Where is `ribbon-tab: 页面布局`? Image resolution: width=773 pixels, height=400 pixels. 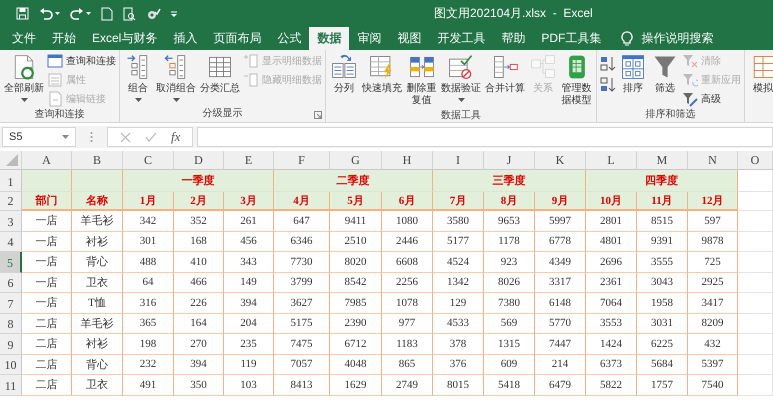
ribbon-tab: 页面布局 is located at coordinates (237, 38).